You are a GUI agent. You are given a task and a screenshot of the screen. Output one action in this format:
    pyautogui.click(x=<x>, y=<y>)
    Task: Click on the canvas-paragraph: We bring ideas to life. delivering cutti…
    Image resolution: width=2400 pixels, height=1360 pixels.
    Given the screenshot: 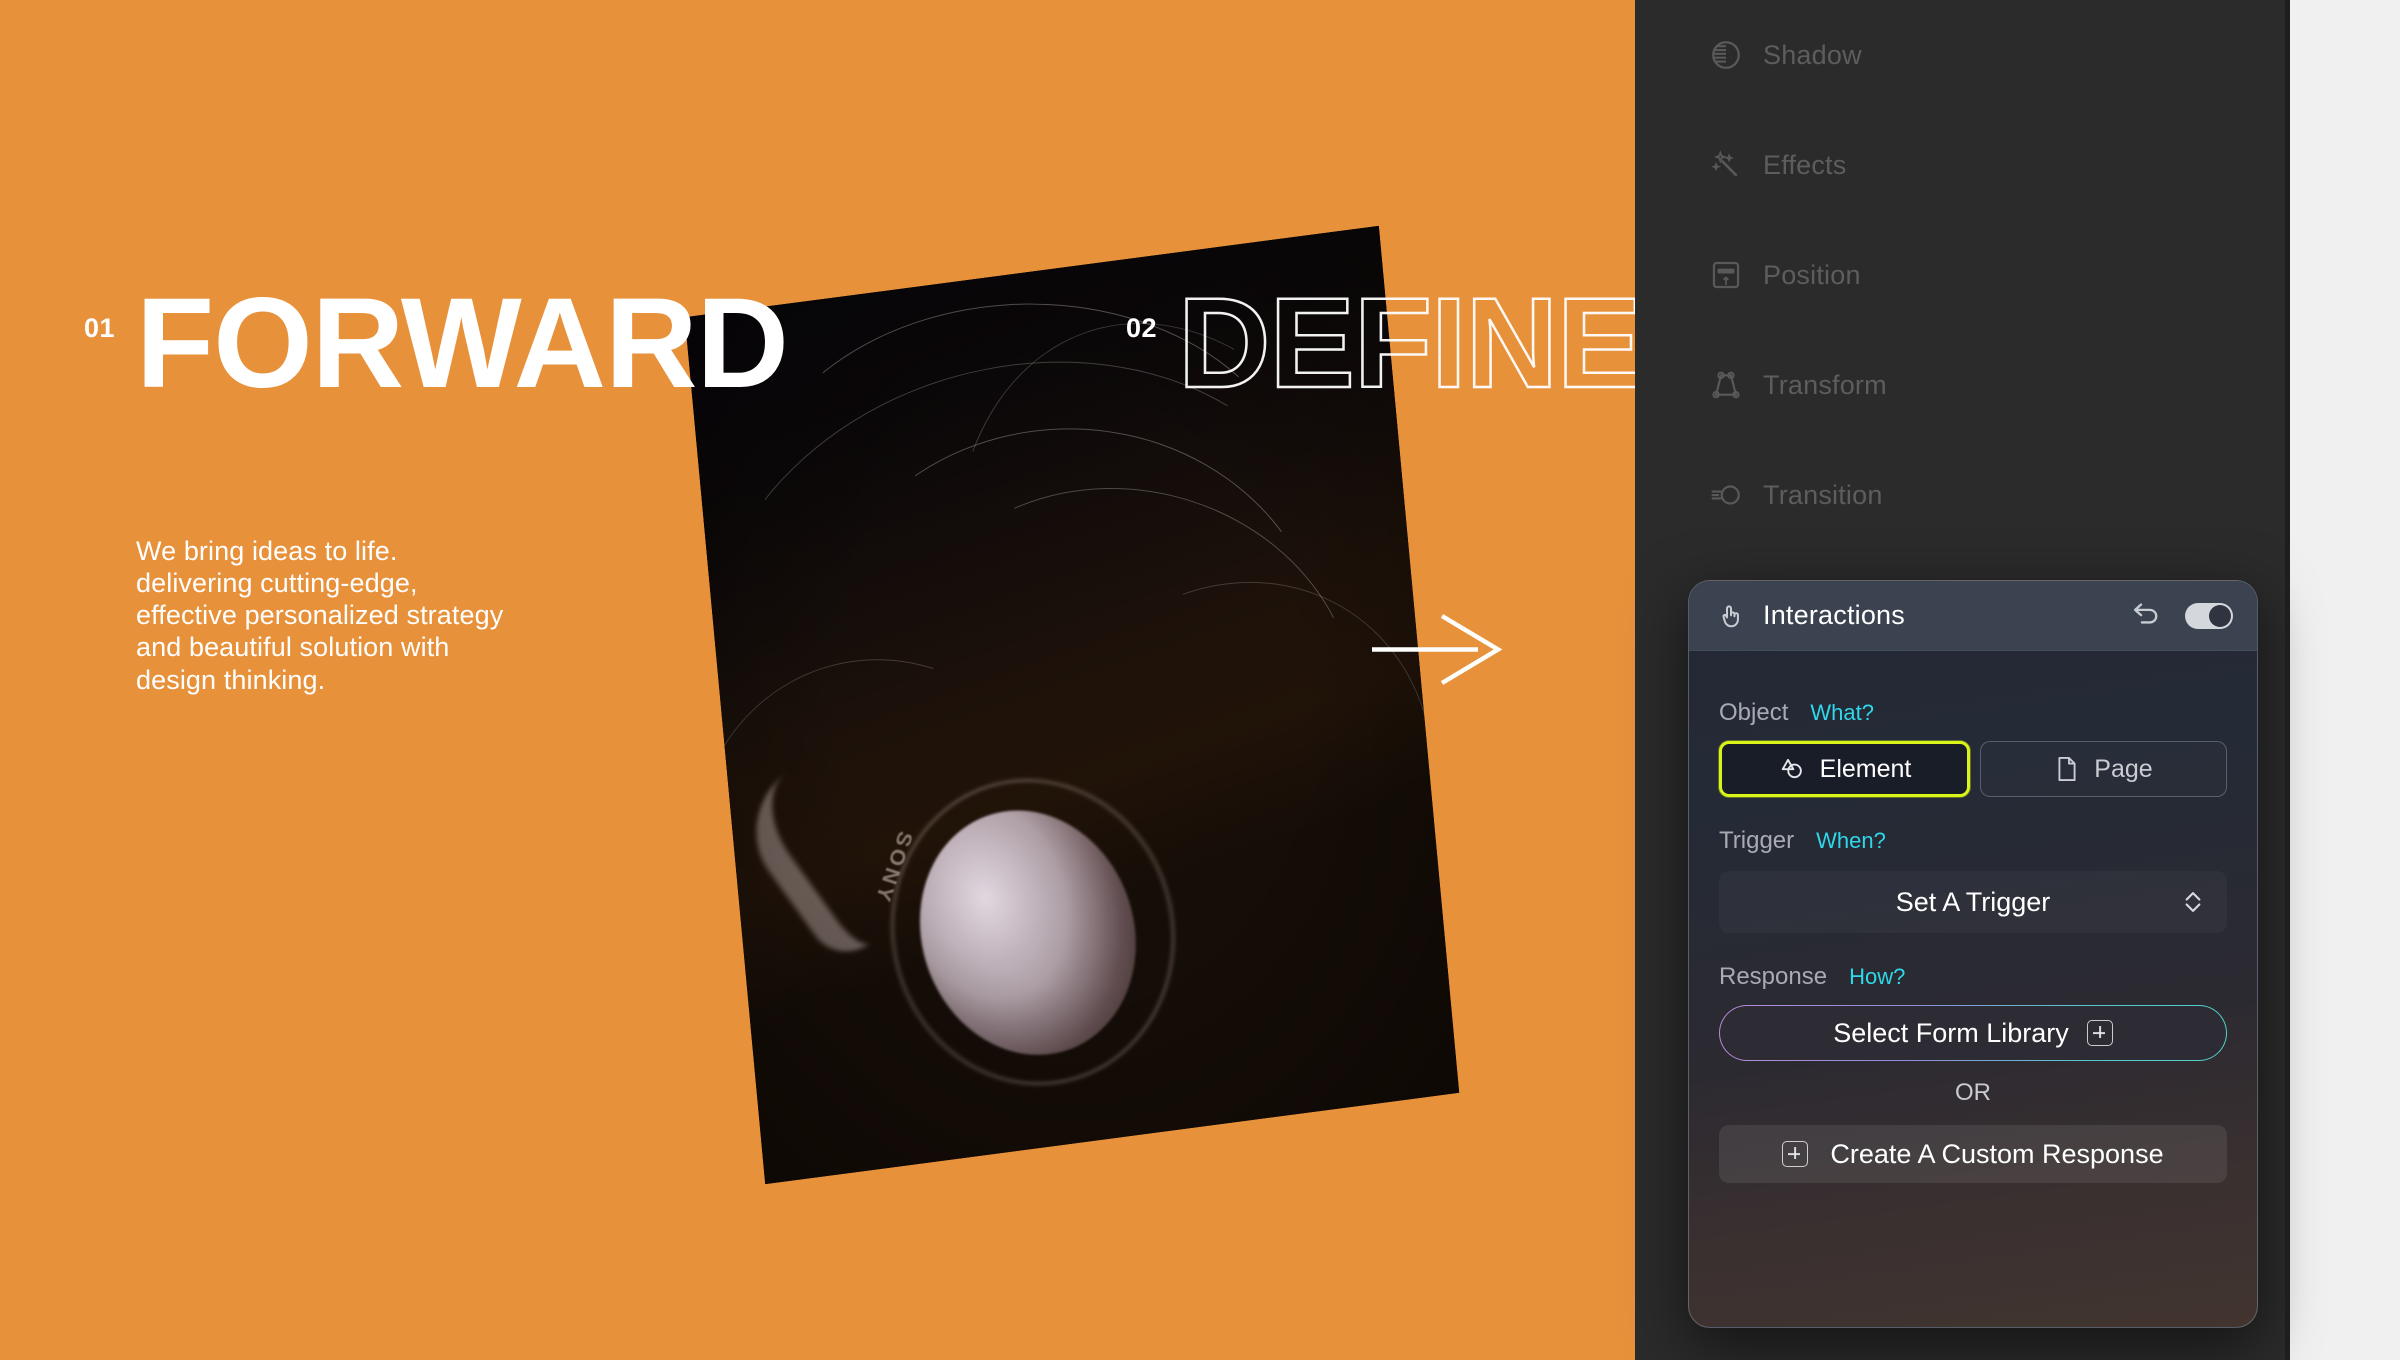 What is the action you would take?
    pyautogui.click(x=319, y=615)
    